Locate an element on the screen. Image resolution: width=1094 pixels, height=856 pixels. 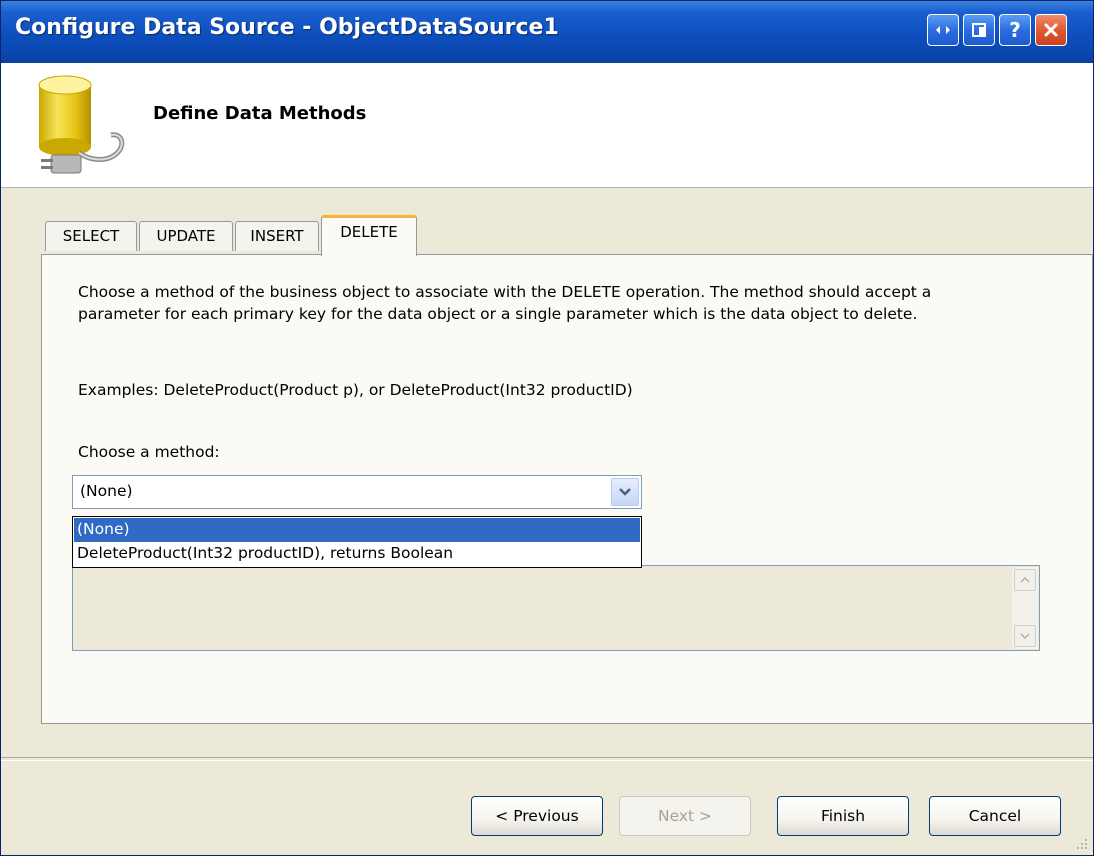
next-button: Next > is located at coordinates (685, 816).